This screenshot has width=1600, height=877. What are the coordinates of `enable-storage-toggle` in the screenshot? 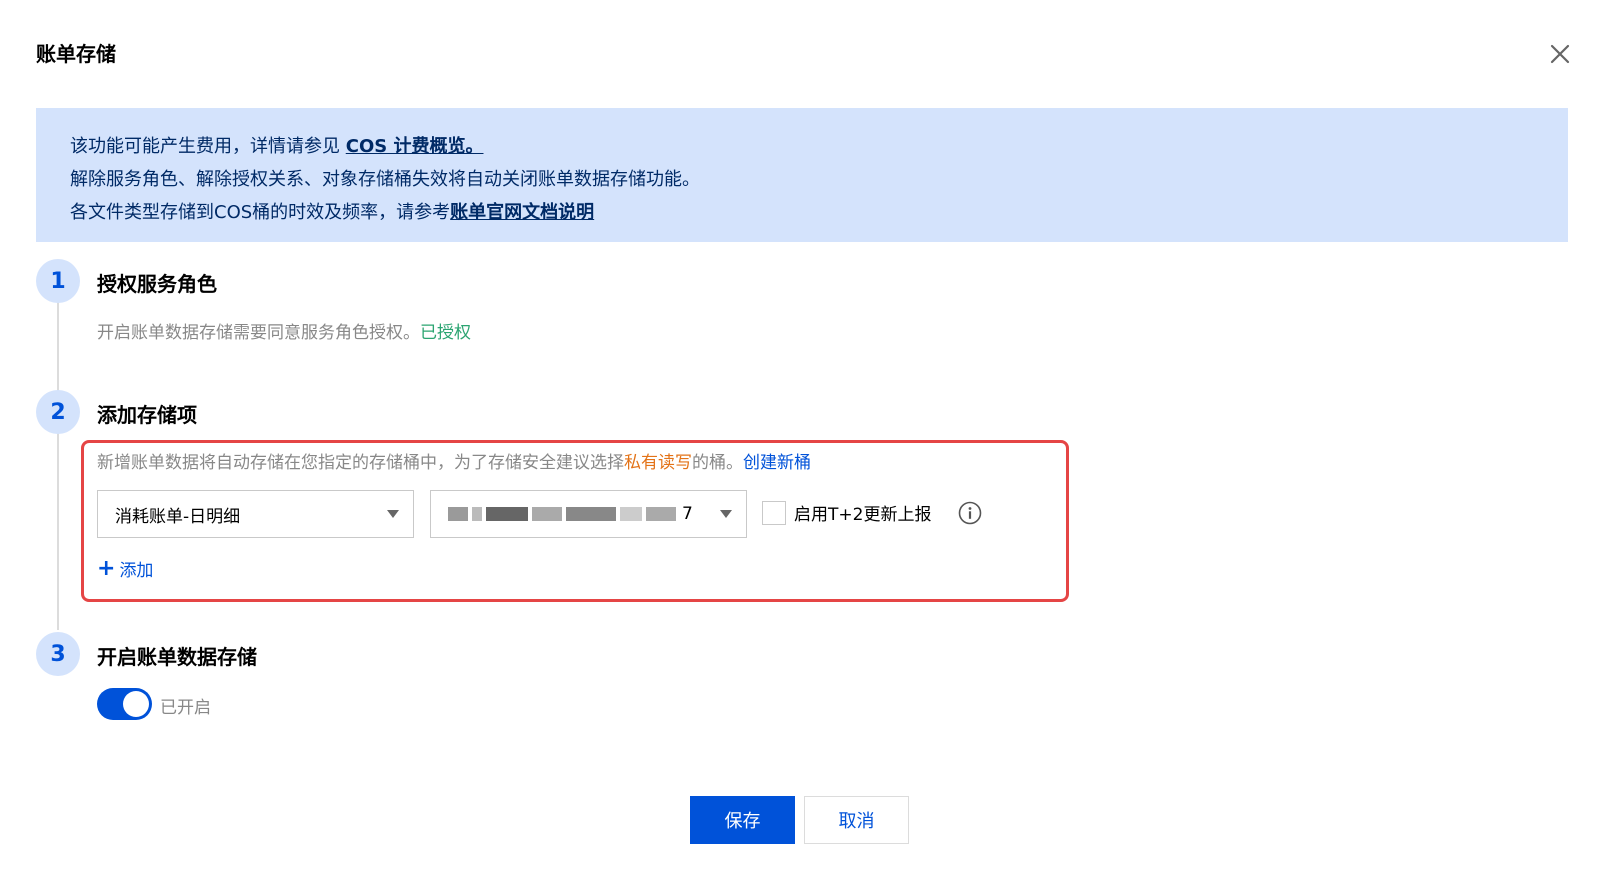 It's located at (124, 704).